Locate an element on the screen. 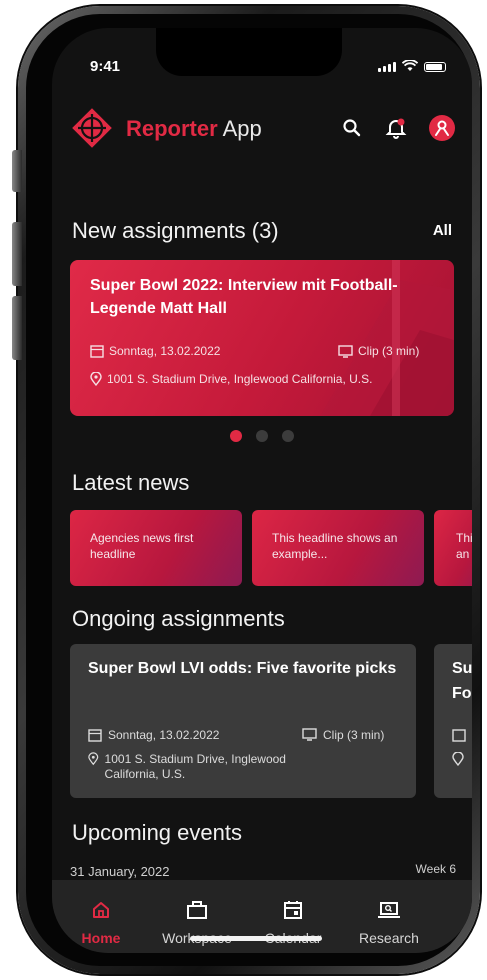  app-title: Reporter App is located at coordinates (194, 129).